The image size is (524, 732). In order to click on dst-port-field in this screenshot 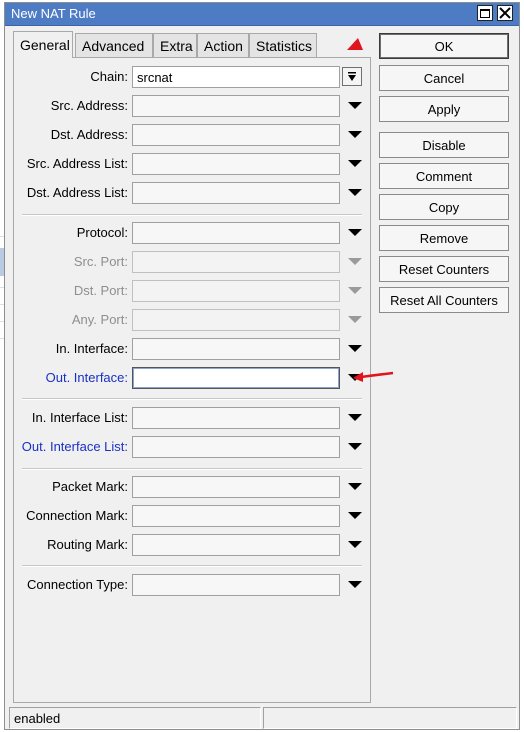, I will do `click(236, 291)`.